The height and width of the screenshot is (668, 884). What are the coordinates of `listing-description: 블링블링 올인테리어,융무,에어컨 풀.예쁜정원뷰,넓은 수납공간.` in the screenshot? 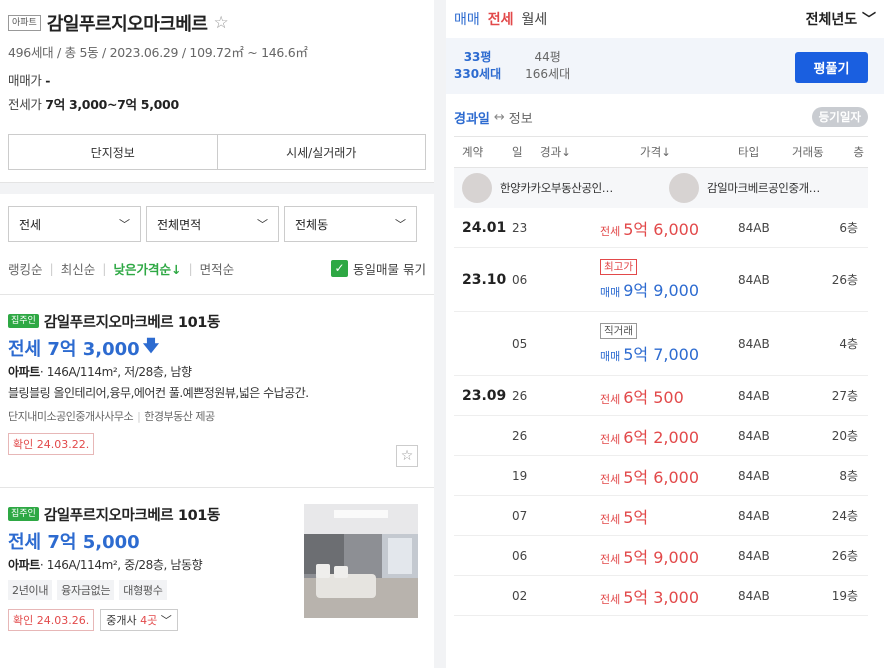 It's located at (158, 393).